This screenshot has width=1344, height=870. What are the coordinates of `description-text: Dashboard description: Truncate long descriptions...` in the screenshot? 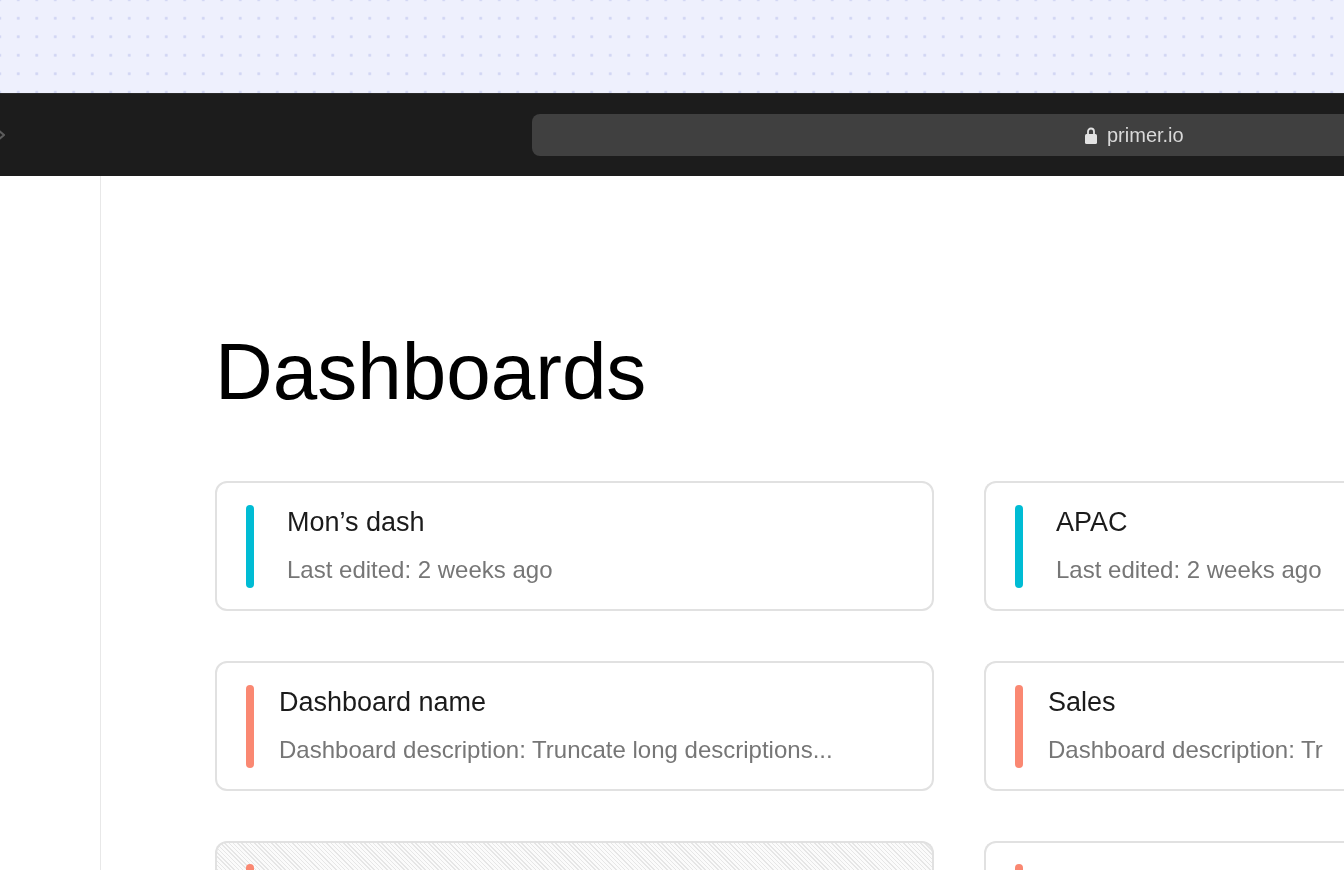 It's located at (556, 750).